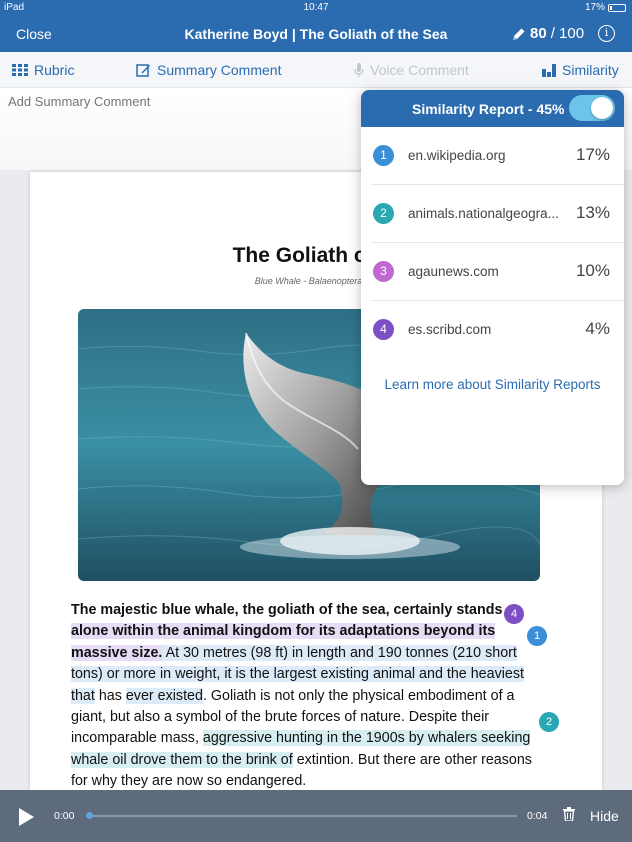  What do you see at coordinates (450, 329) in the screenshot?
I see `source-name: es.scribd.com` at bounding box center [450, 329].